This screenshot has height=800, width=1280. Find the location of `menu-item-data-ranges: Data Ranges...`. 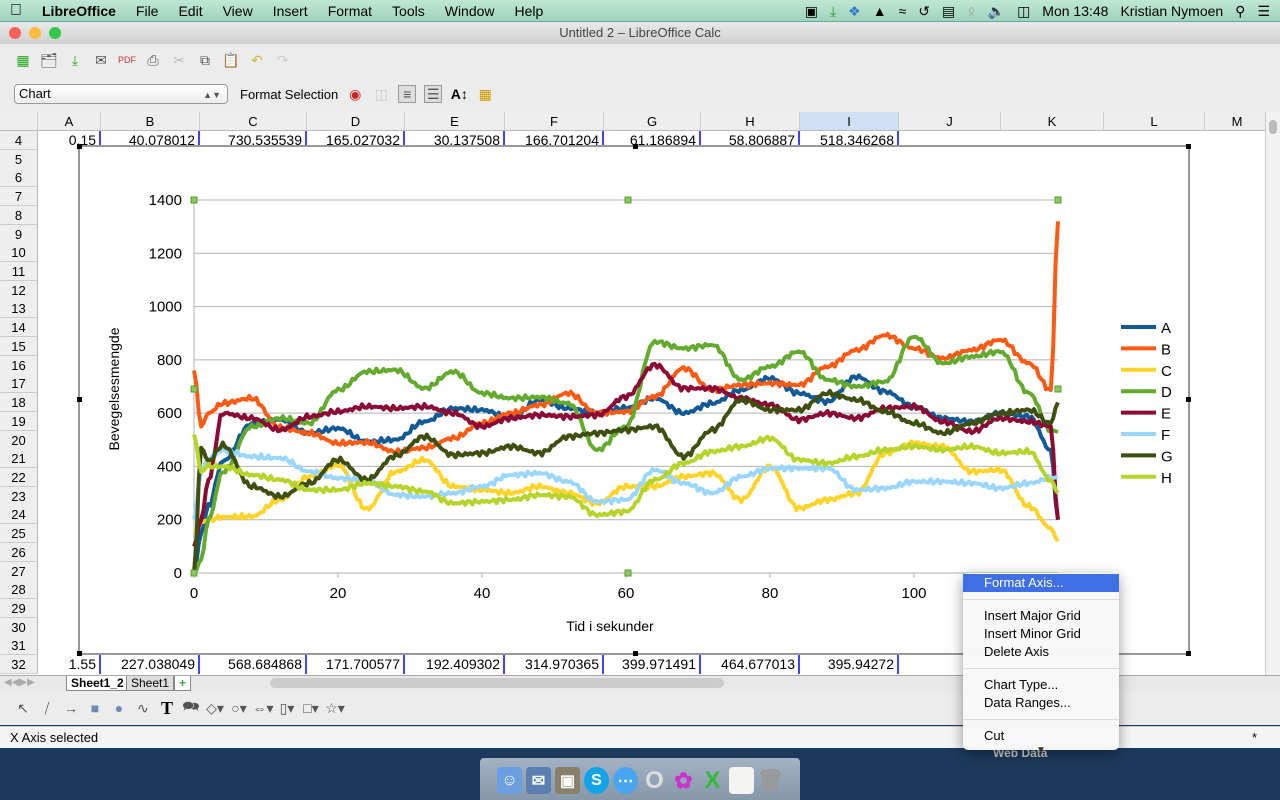

menu-item-data-ranges: Data Ranges... is located at coordinates (1041, 703).